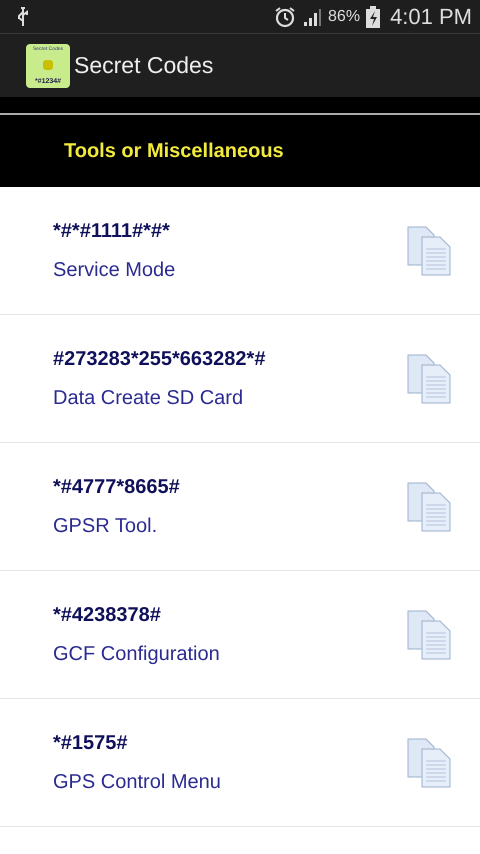 This screenshot has height=854, width=480. Describe the element at coordinates (137, 782) in the screenshot. I see `code-description: GPS Control Menu` at that location.